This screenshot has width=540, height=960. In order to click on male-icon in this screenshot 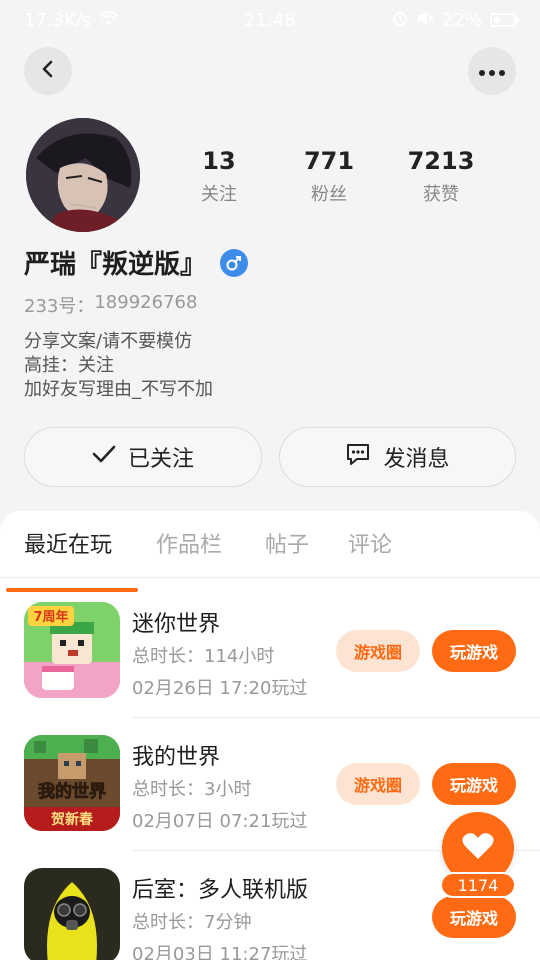, I will do `click(234, 262)`.